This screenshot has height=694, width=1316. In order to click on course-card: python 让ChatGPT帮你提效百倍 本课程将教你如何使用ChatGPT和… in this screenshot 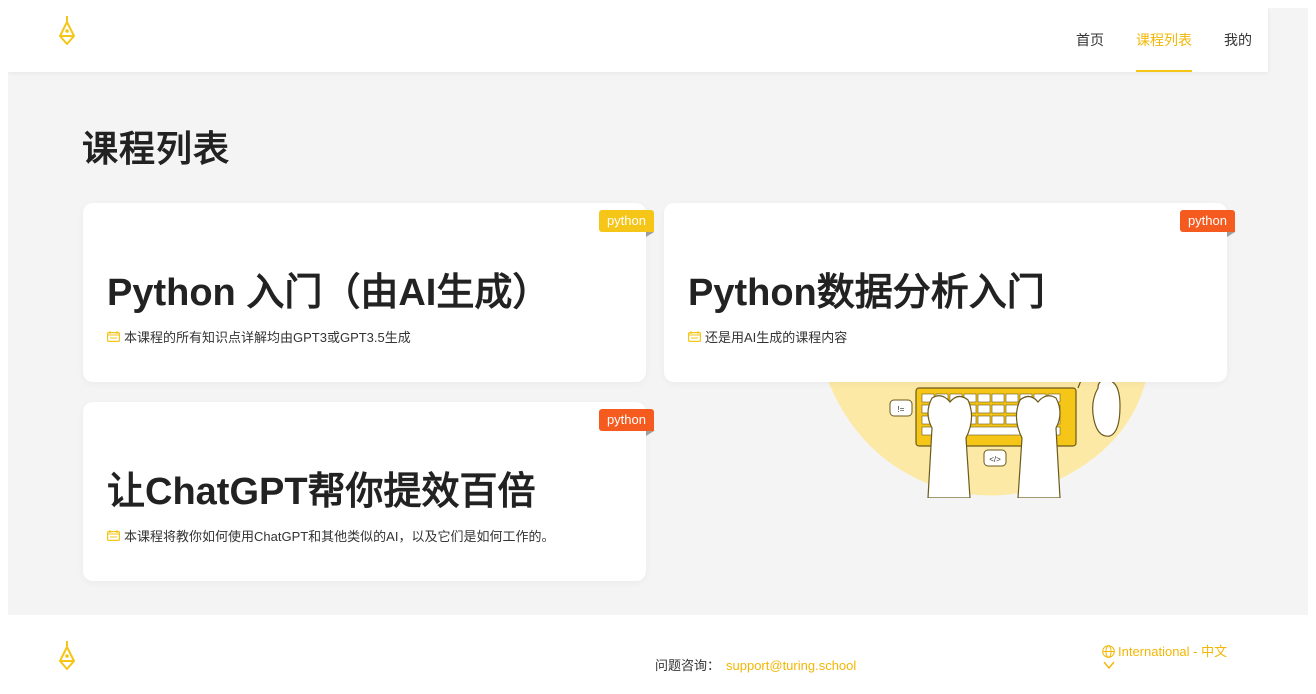, I will do `click(369, 491)`.